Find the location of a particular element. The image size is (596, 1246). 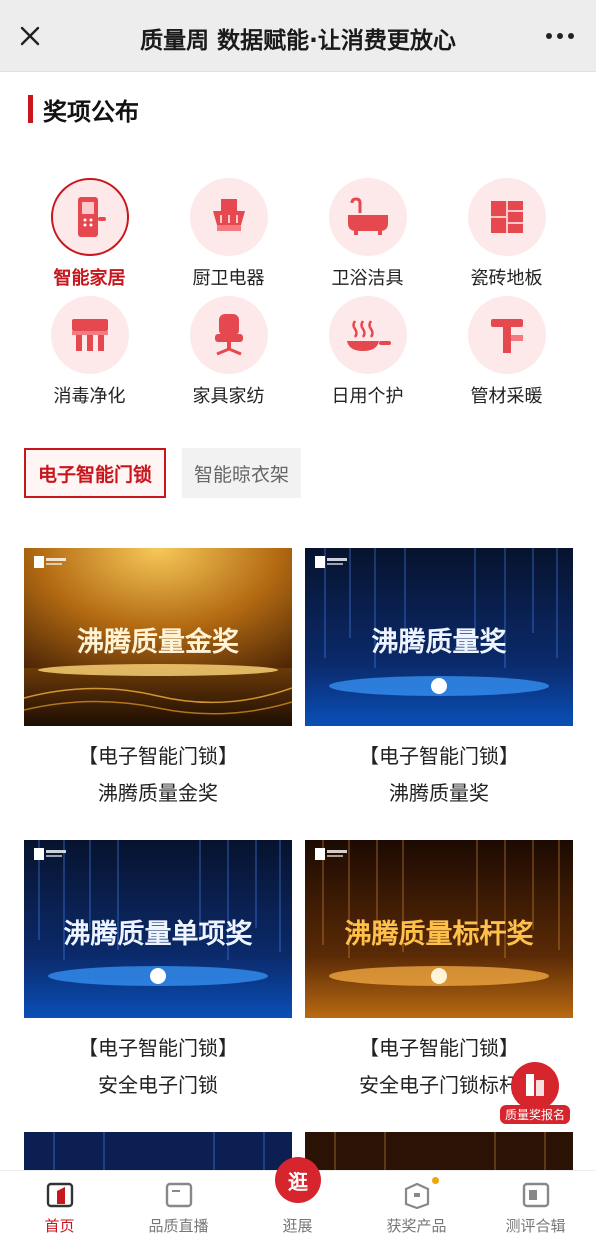

category-bathroom: 卫浴洁具 is located at coordinates (367, 234).